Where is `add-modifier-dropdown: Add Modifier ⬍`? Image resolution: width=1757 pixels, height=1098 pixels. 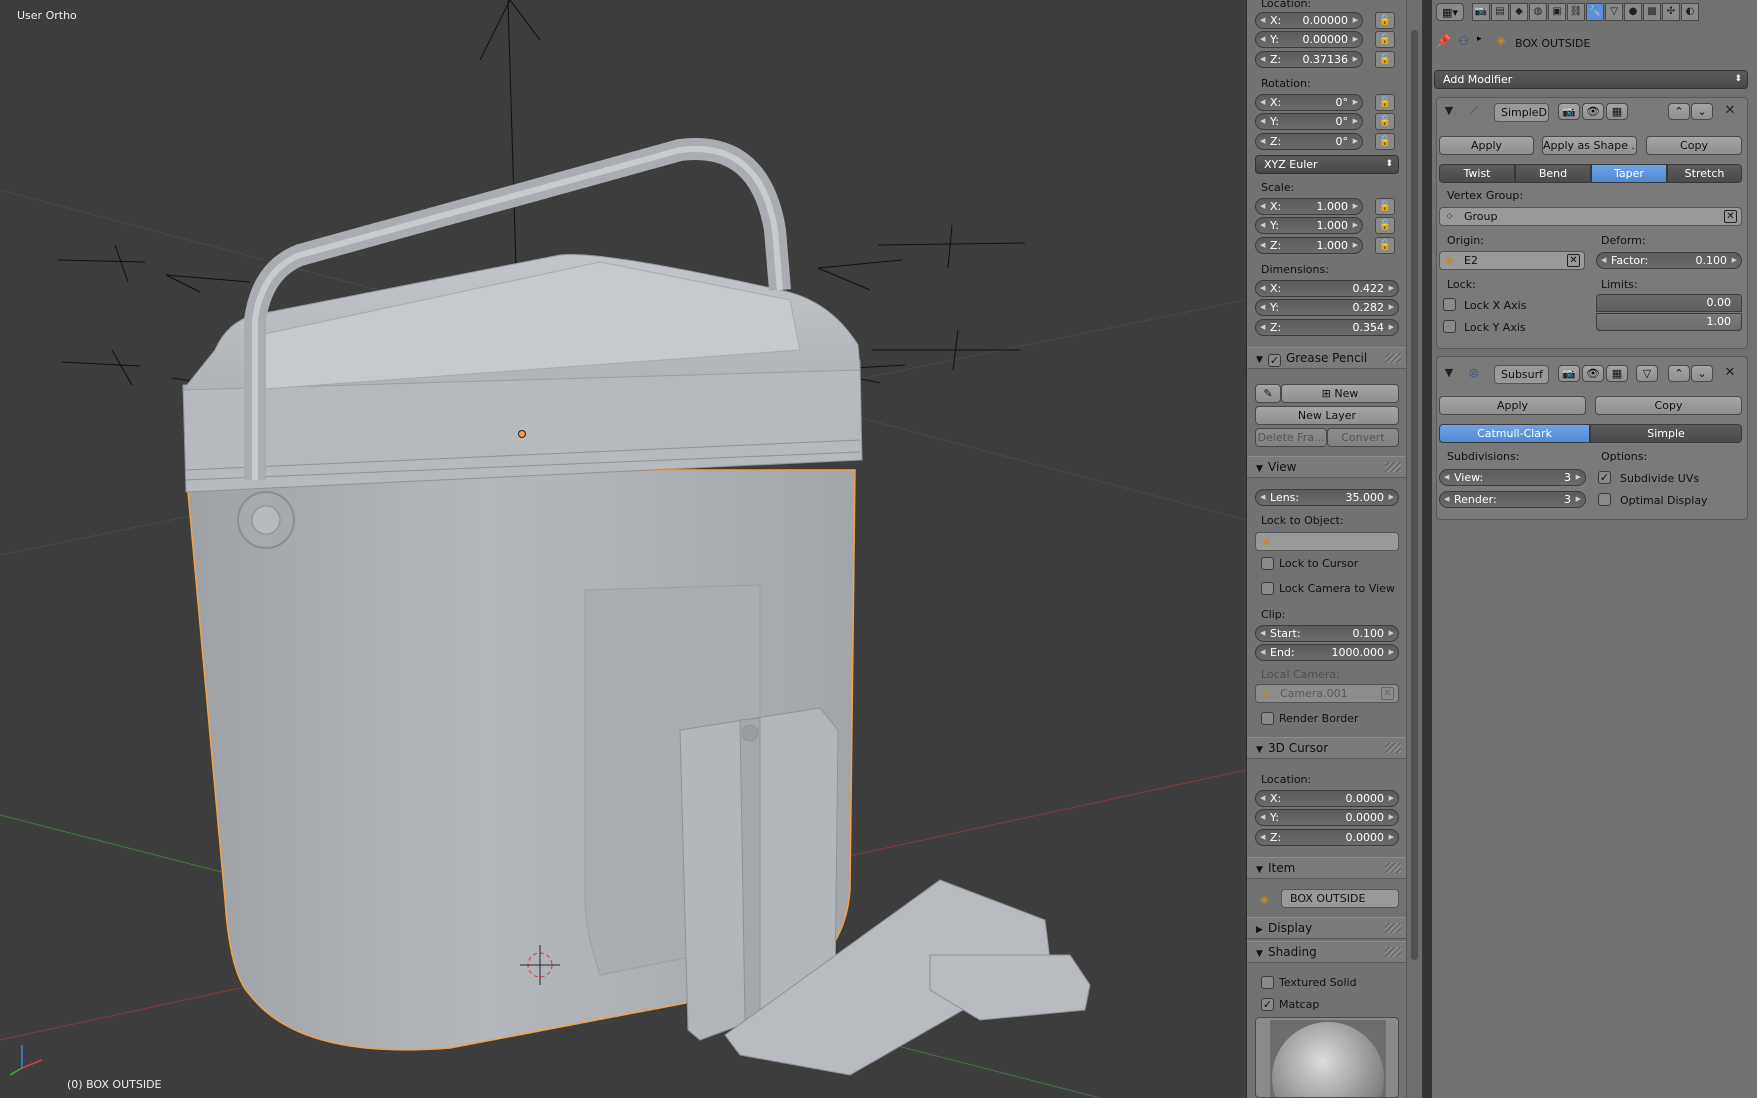 add-modifier-dropdown: Add Modifier ⬍ is located at coordinates (1591, 79).